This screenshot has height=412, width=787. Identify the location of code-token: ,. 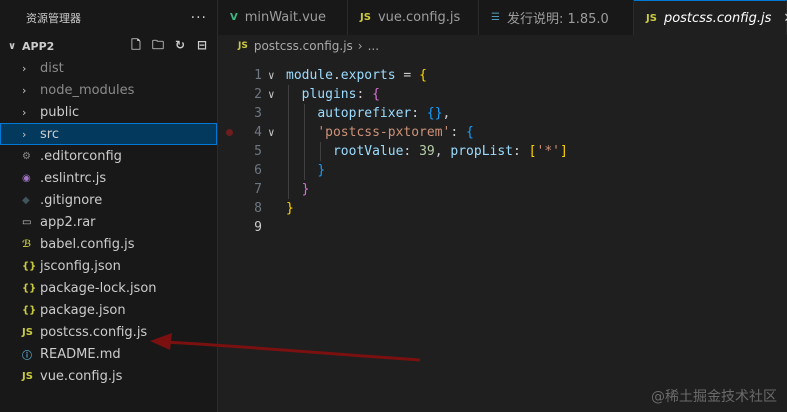
(446, 113).